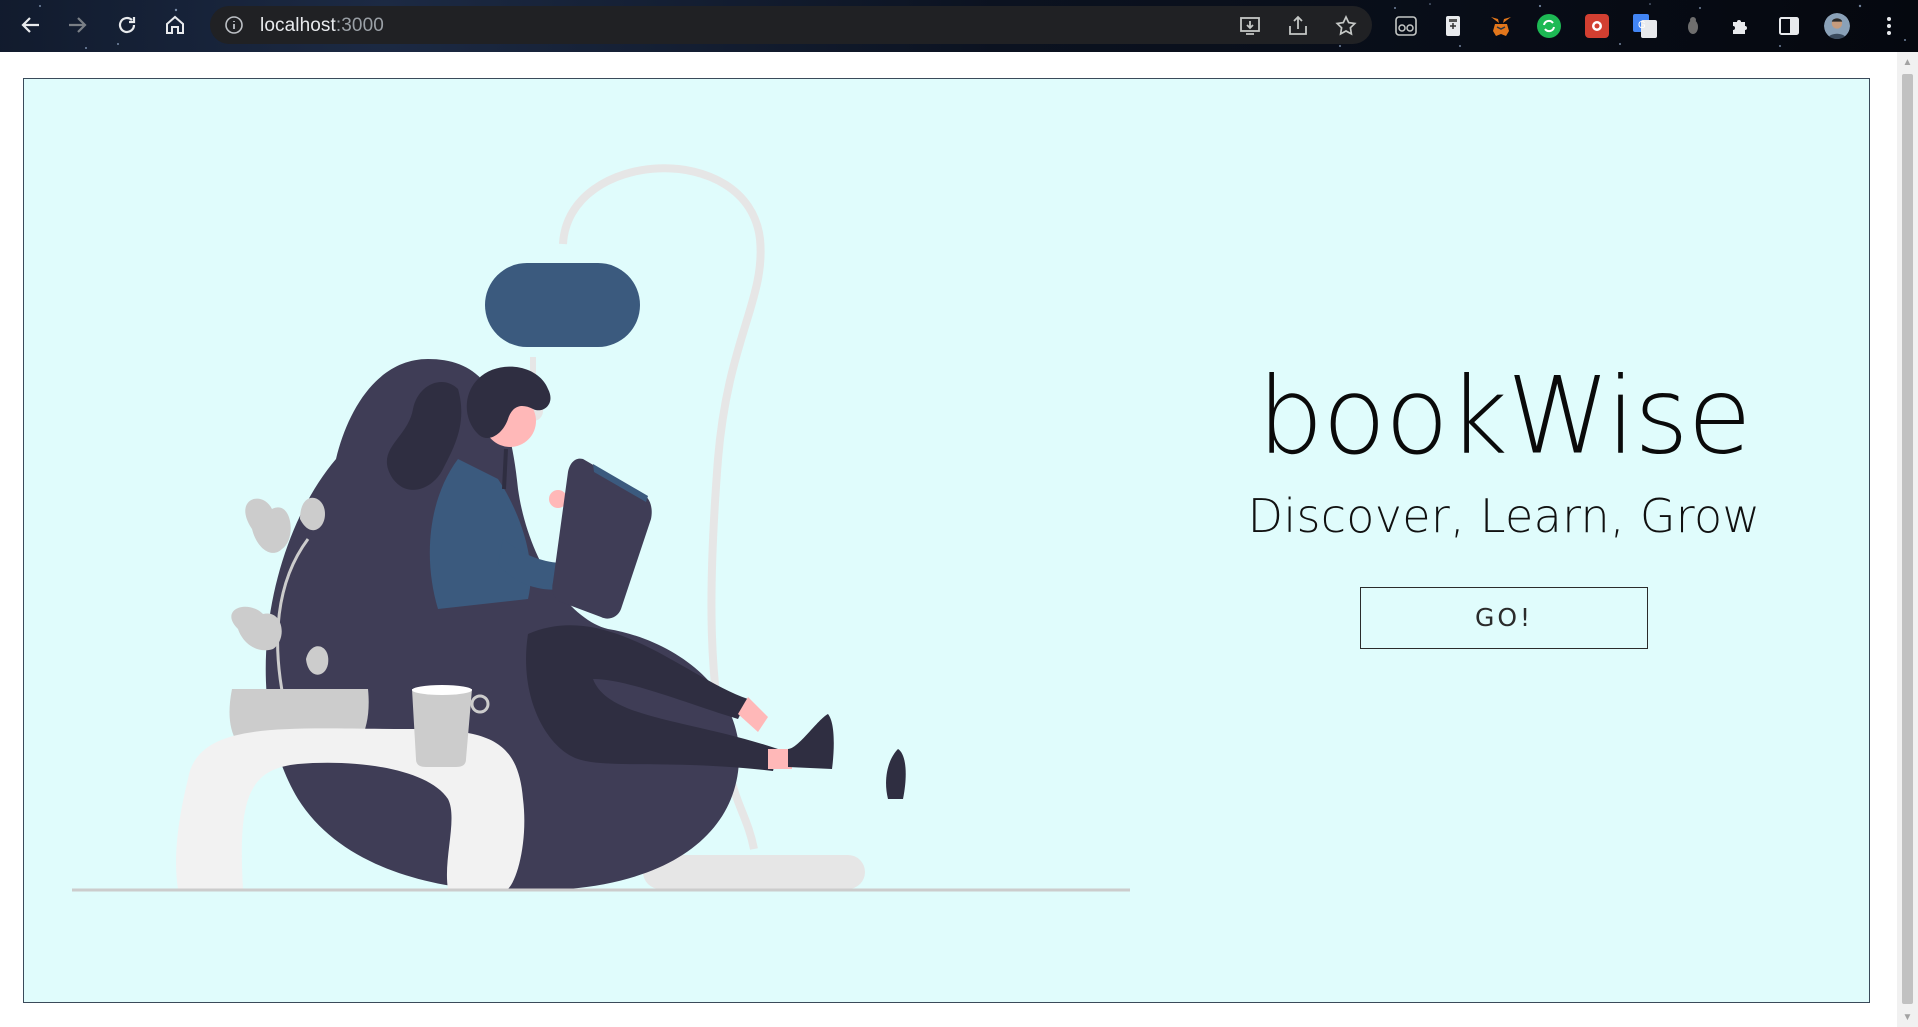 Image resolution: width=1918 pixels, height=1027 pixels. I want to click on url-host: localhost, so click(298, 25).